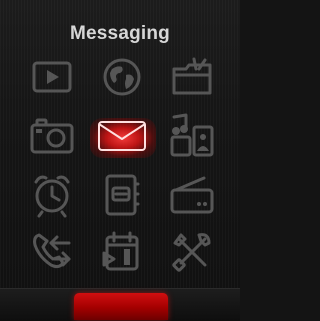  I want to click on camera-icon, so click(52, 136).